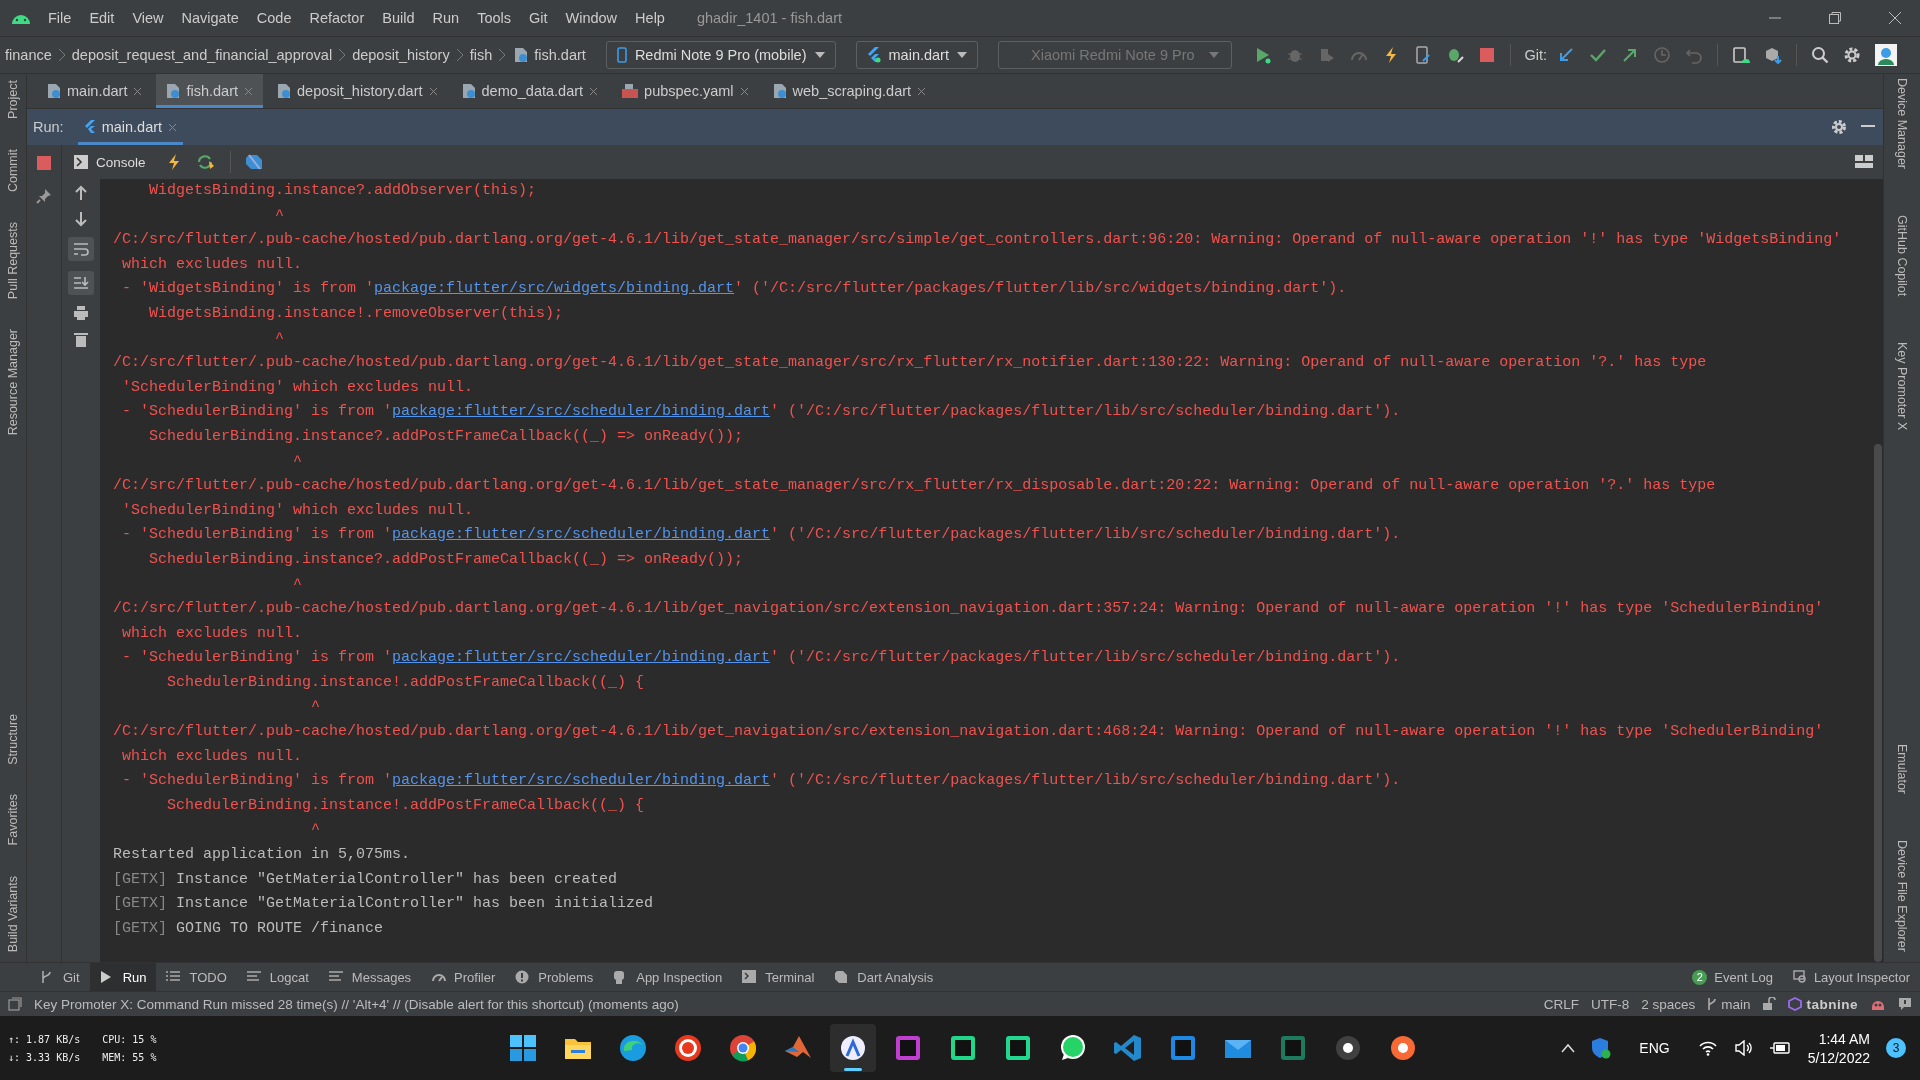  I want to click on menu-item: Edit, so click(102, 18).